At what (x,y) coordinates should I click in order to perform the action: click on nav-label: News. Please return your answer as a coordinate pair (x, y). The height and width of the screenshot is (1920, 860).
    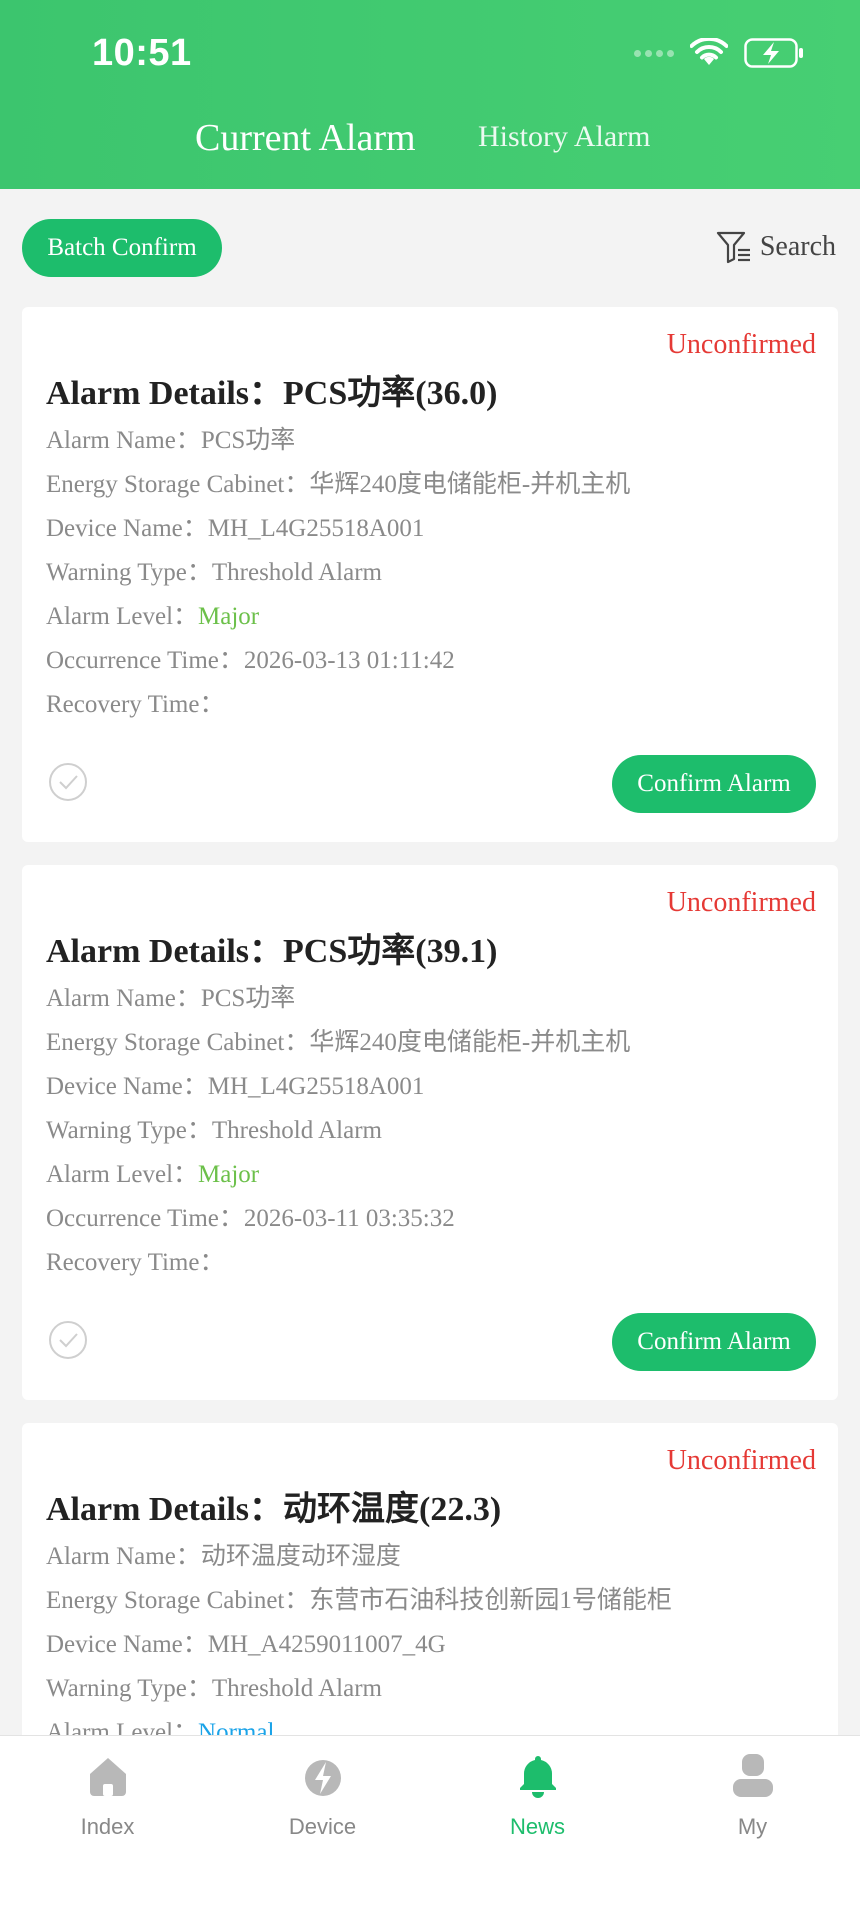
    Looking at the image, I should click on (537, 1826).